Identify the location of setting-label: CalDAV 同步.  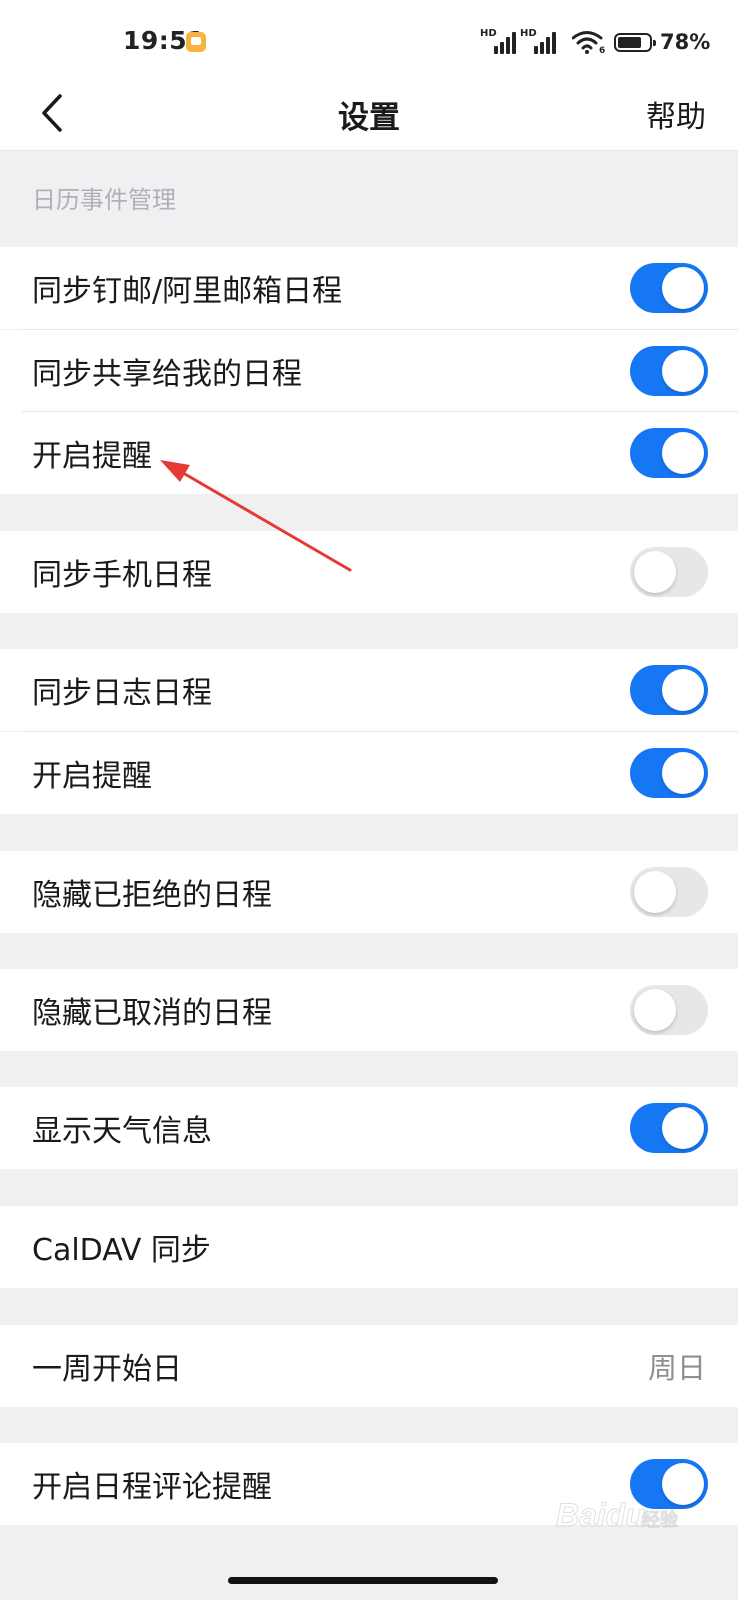
(121, 1250).